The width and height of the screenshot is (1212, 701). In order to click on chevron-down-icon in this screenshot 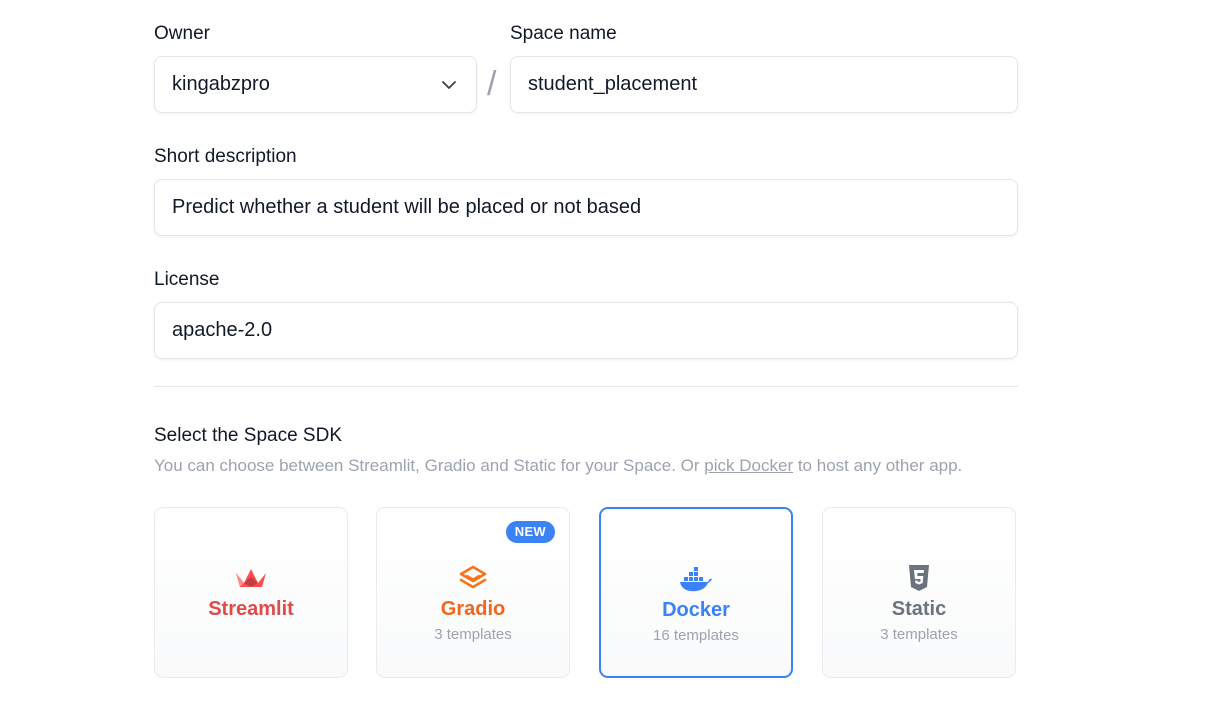, I will do `click(449, 85)`.